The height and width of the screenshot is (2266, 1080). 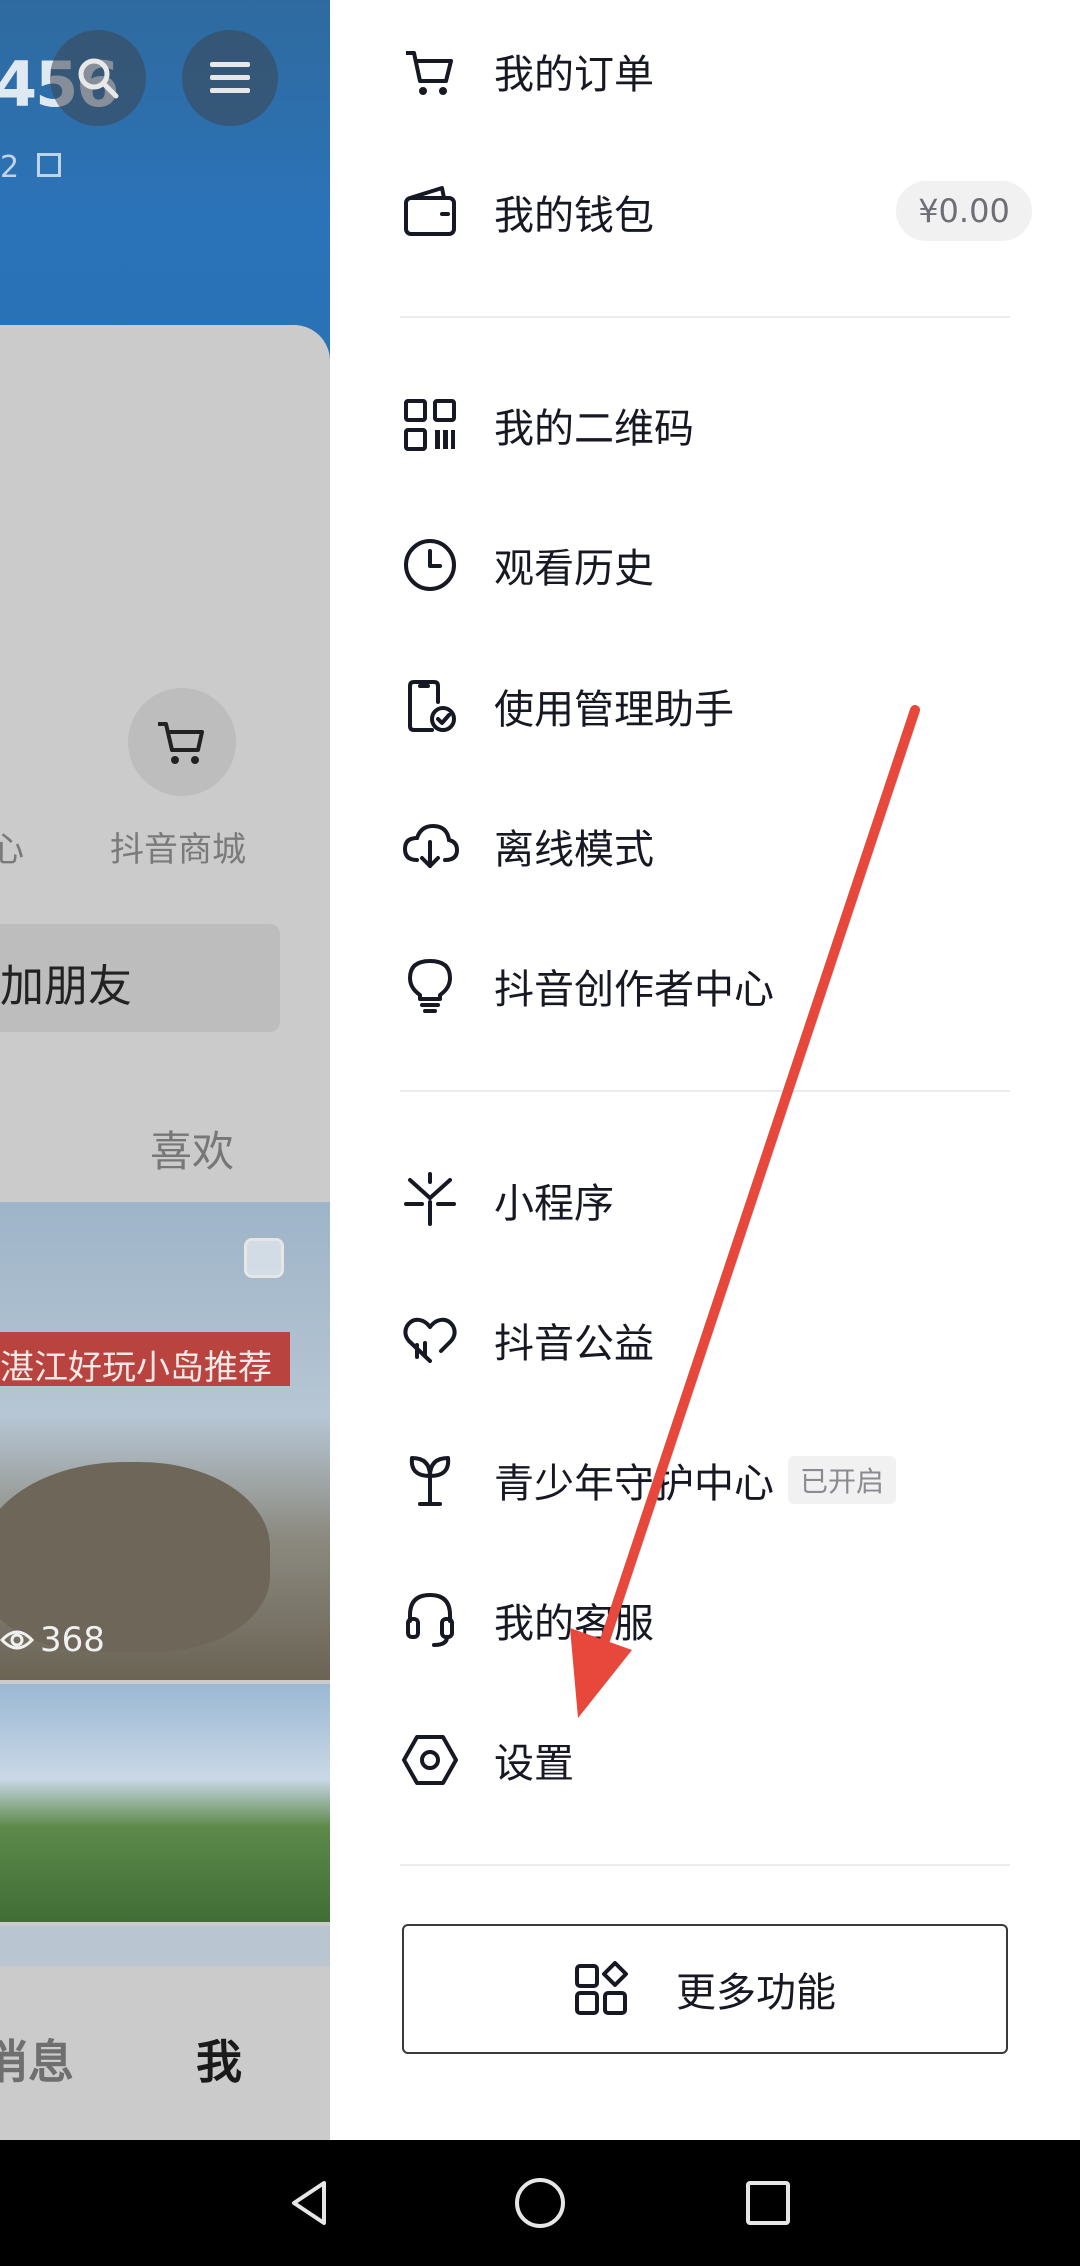 I want to click on menu-button, so click(x=230, y=78).